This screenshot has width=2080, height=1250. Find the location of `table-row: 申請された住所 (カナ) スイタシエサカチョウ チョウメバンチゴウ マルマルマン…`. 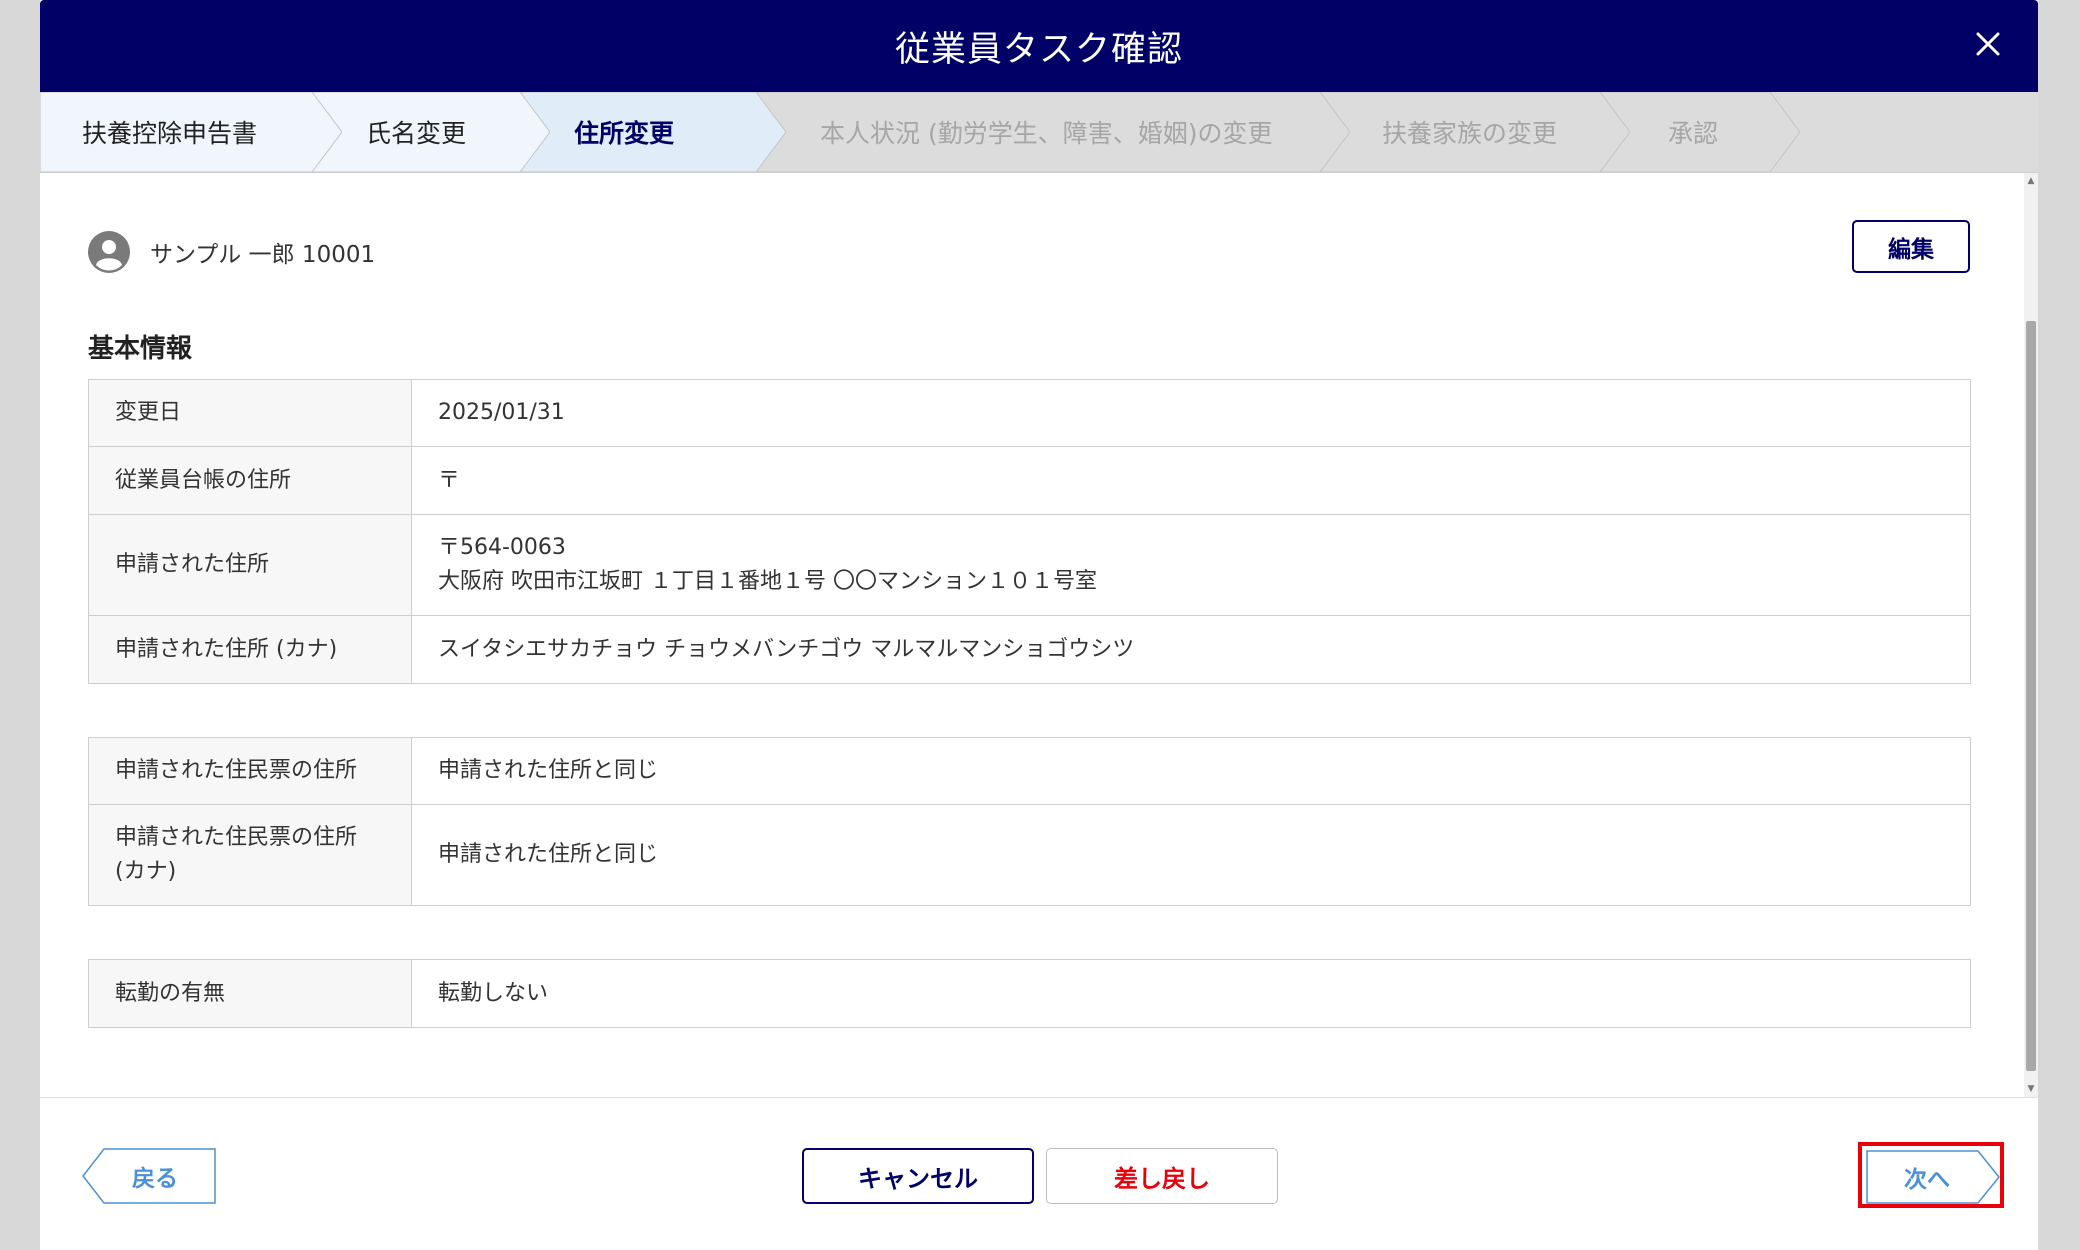

table-row: 申請された住所 (カナ) スイタシエサカチョウ チョウメバンチゴウ マルマルマン… is located at coordinates (1029, 649).